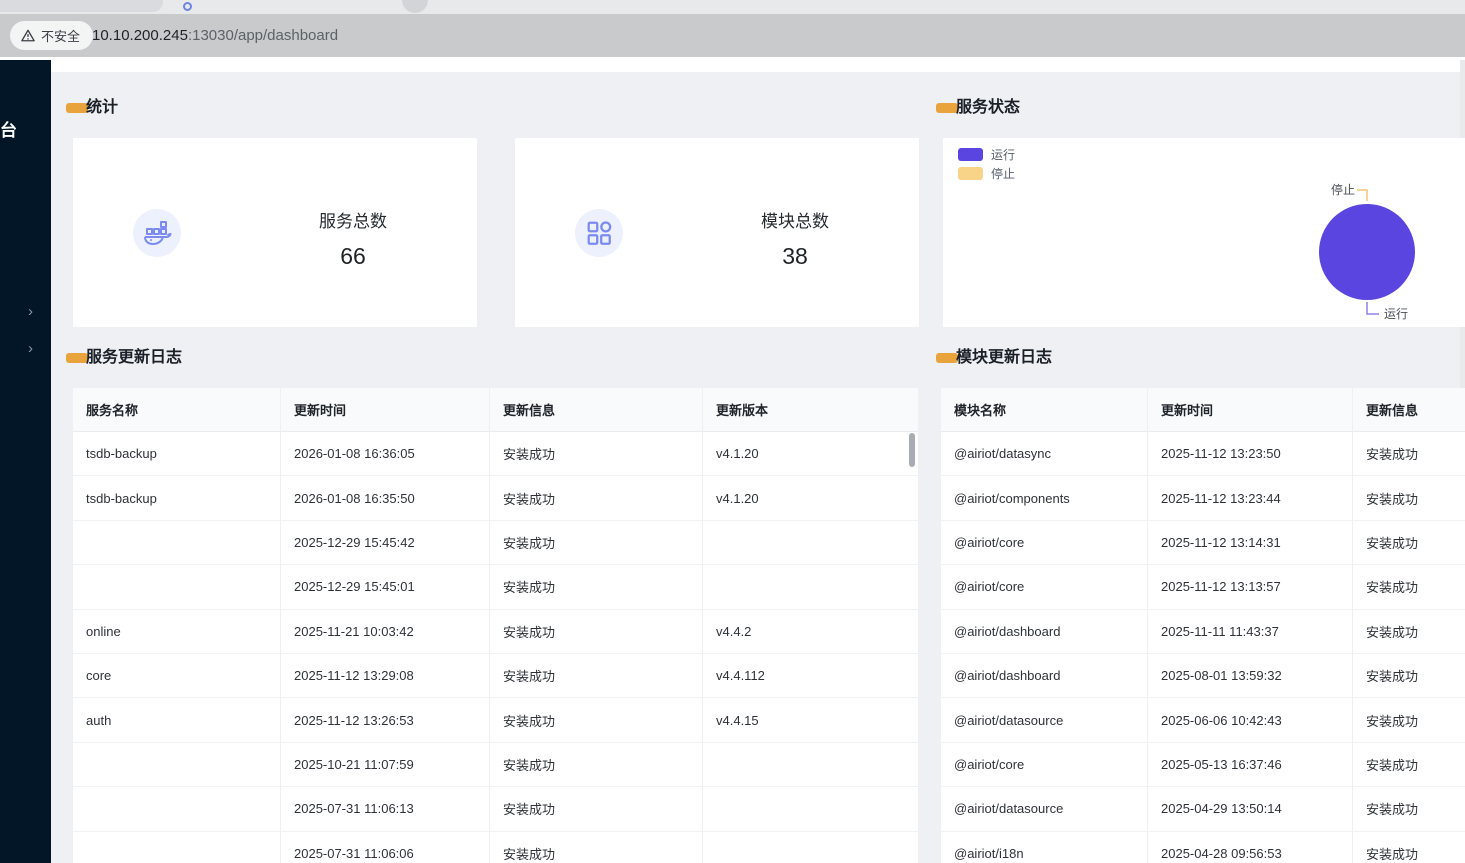 Image resolution: width=1465 pixels, height=863 pixels. Describe the element at coordinates (25, 461) in the screenshot. I see `sidebar: 平台 › ›` at that location.